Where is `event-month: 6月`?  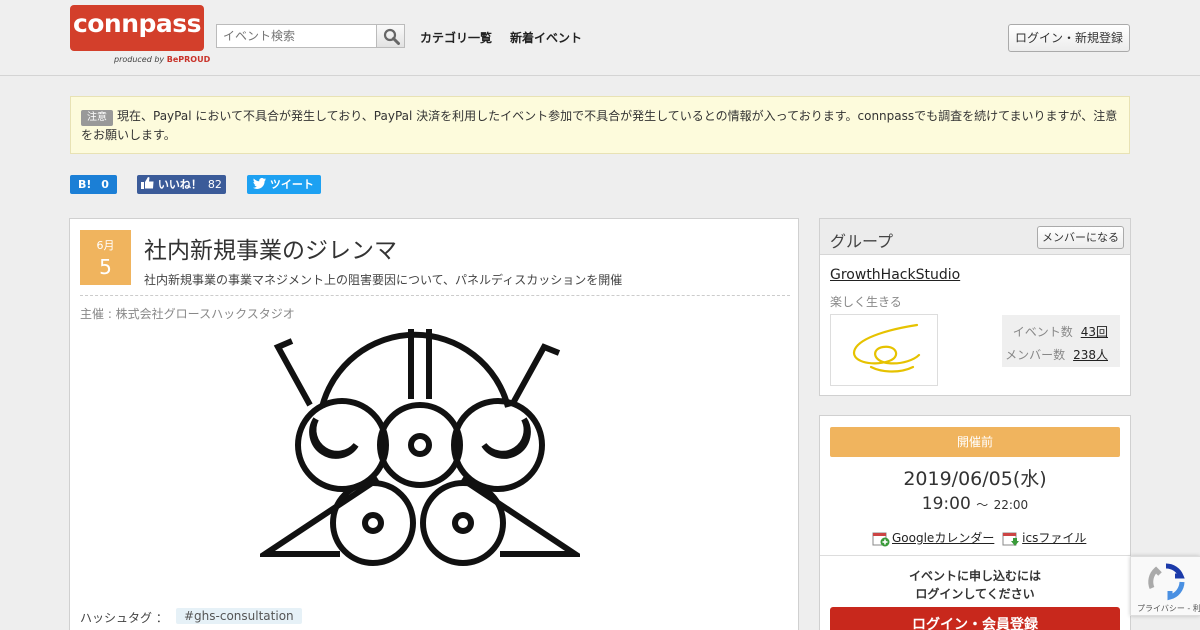 event-month: 6月 is located at coordinates (105, 245).